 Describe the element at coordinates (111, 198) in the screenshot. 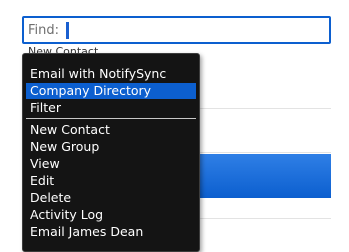

I see `menu-item-delete: Delete` at that location.